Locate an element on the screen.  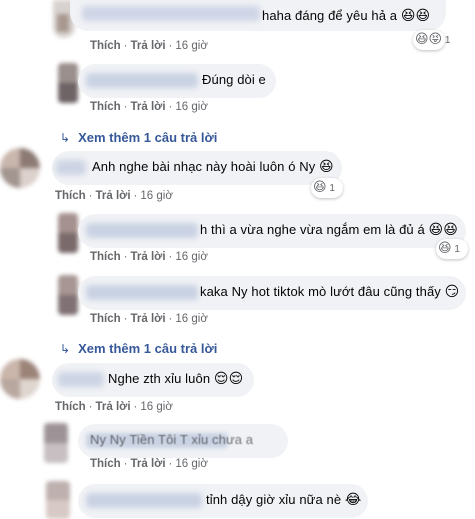
comment-bubble: Ny Ny Tiền Tôi T xỉu chưa a is located at coordinates (183, 441).